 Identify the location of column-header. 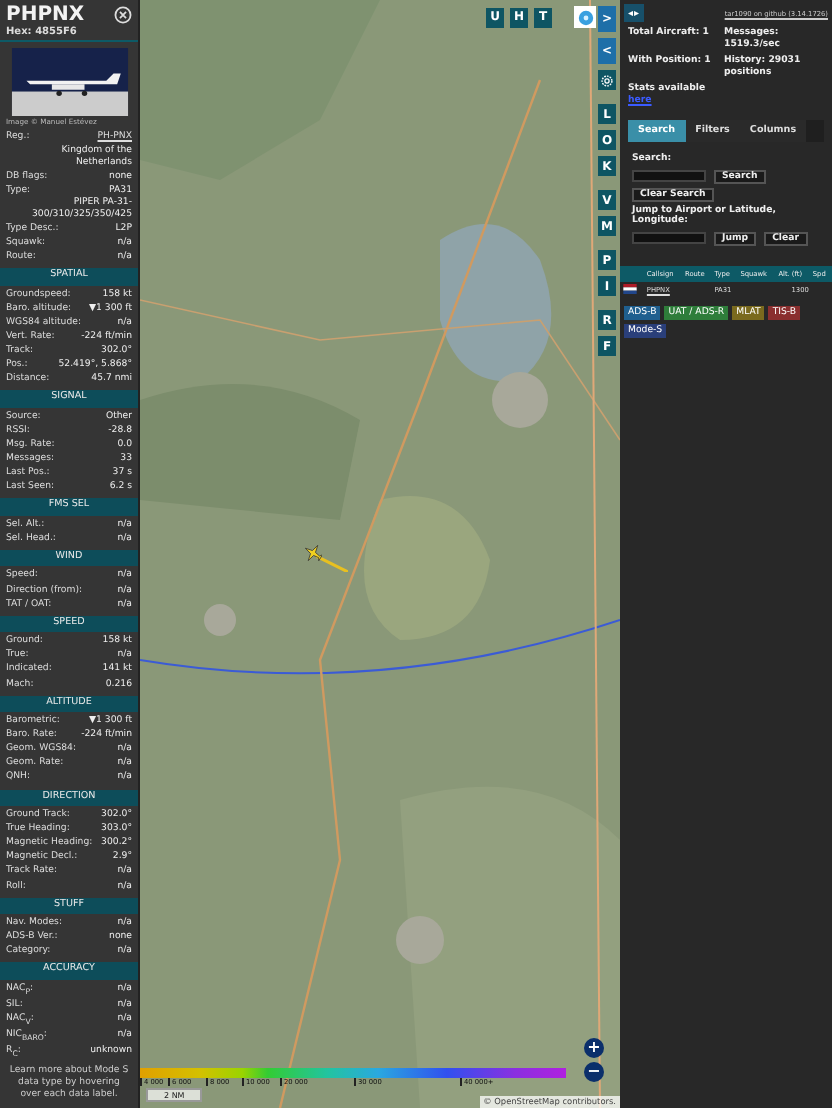
(632, 273).